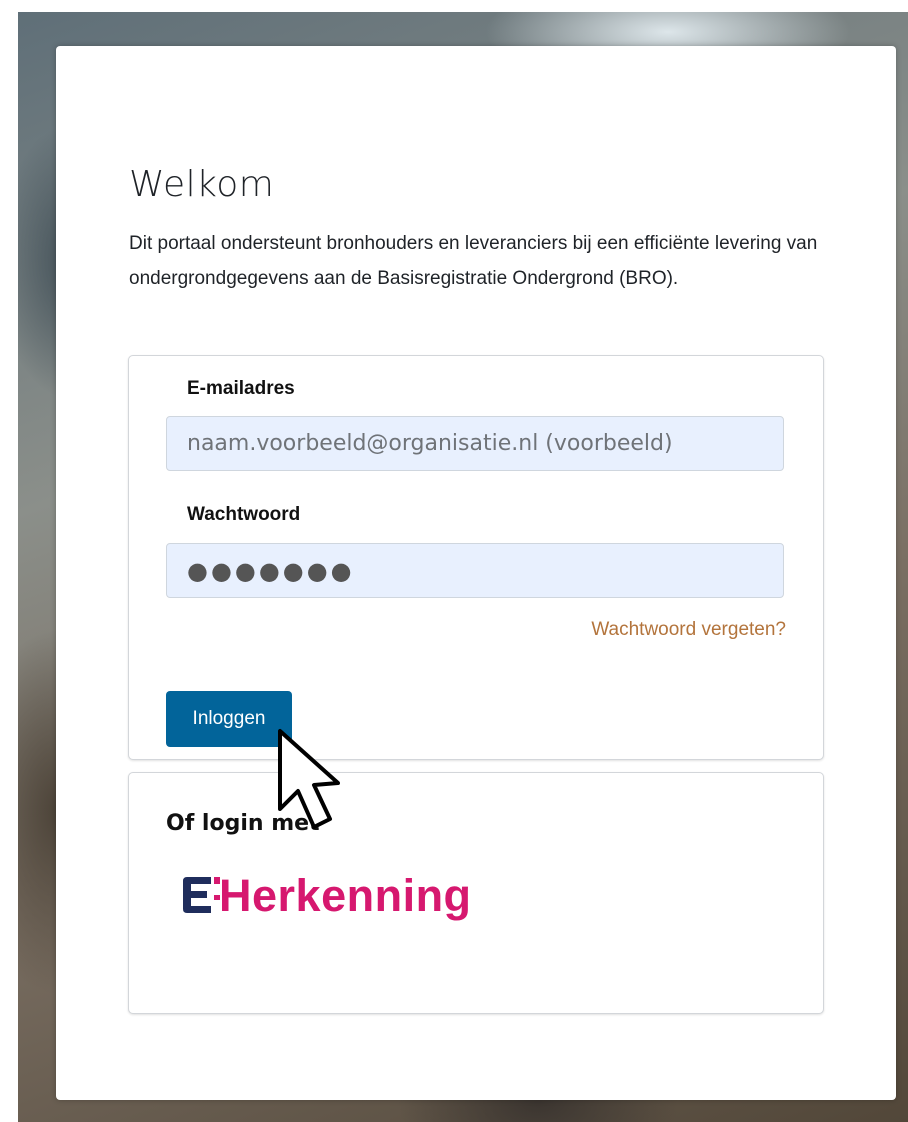 The height and width of the screenshot is (1122, 908). What do you see at coordinates (229, 719) in the screenshot?
I see `login-button: Inloggen` at bounding box center [229, 719].